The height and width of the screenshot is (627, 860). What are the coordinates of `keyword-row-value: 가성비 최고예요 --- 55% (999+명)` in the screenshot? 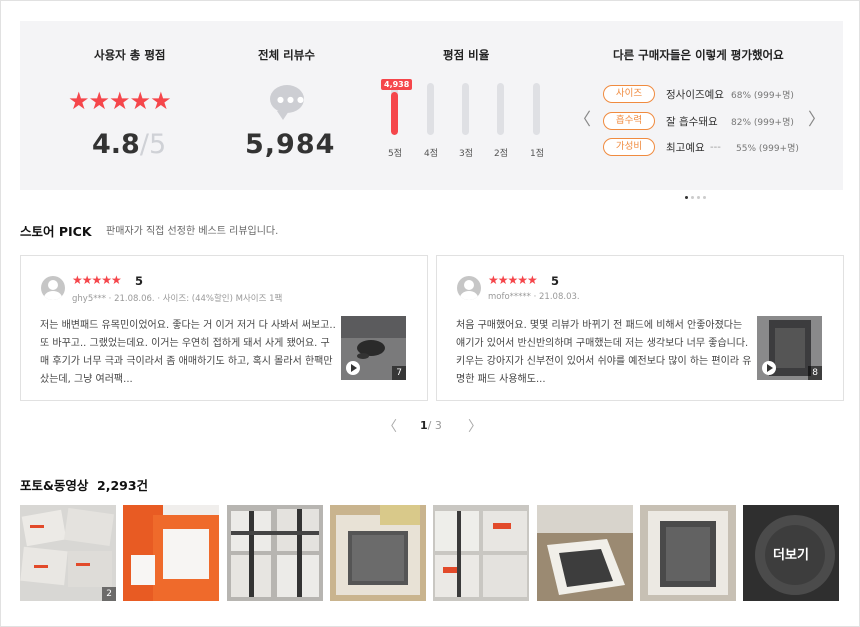 It's located at (701, 147).